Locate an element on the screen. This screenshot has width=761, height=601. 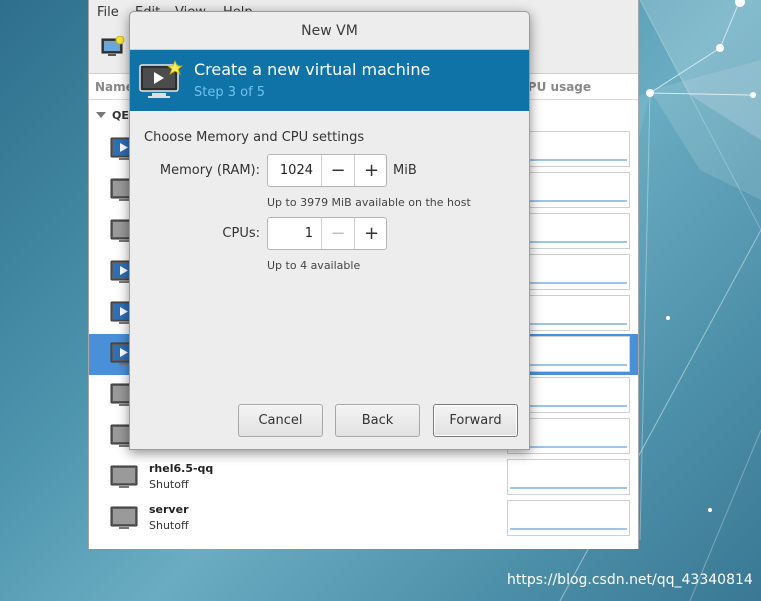
banner-title: Create a new virtual machine is located at coordinates (312, 69).